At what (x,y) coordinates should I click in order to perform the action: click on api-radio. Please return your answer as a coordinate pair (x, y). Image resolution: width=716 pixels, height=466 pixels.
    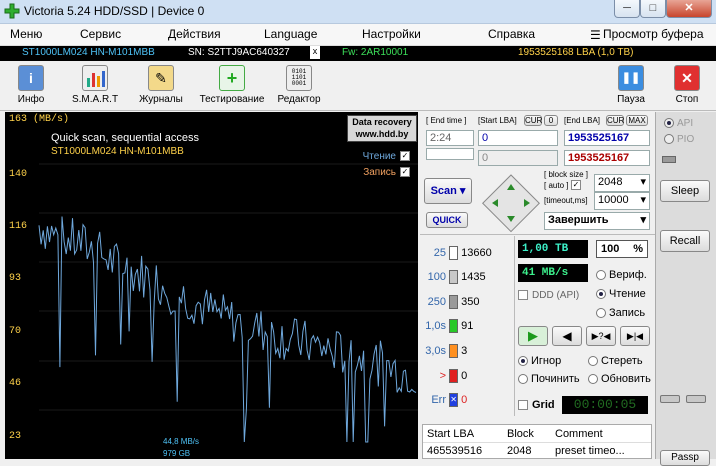
    Looking at the image, I should click on (669, 123).